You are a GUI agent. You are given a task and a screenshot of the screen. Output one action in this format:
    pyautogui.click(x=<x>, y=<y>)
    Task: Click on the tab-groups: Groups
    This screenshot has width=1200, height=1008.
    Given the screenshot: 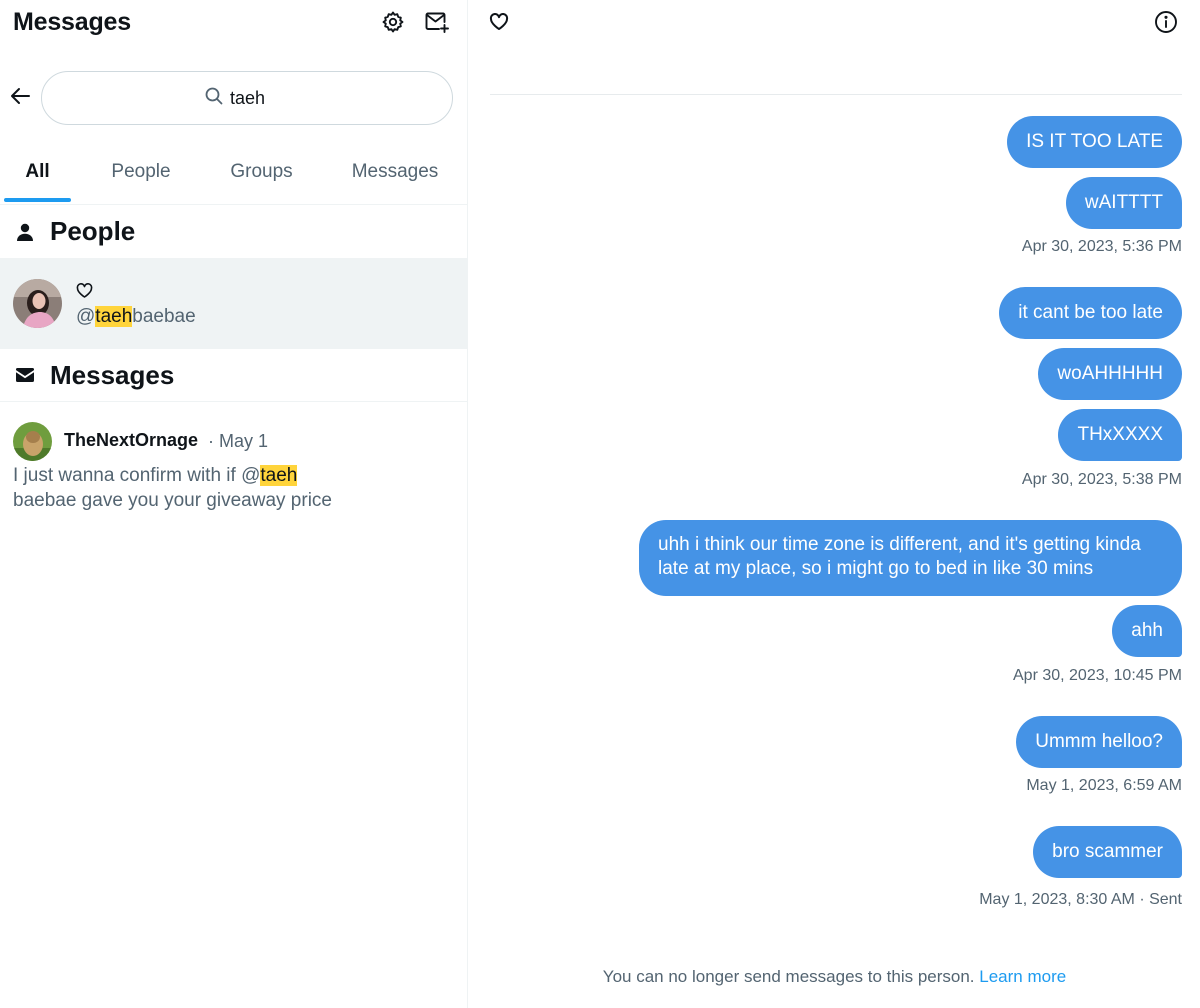 What is the action you would take?
    pyautogui.click(x=261, y=177)
    